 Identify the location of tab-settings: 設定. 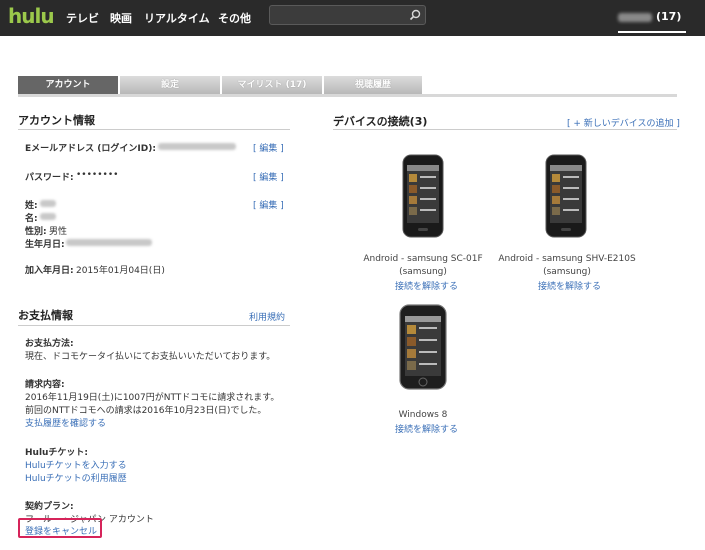
(170, 85).